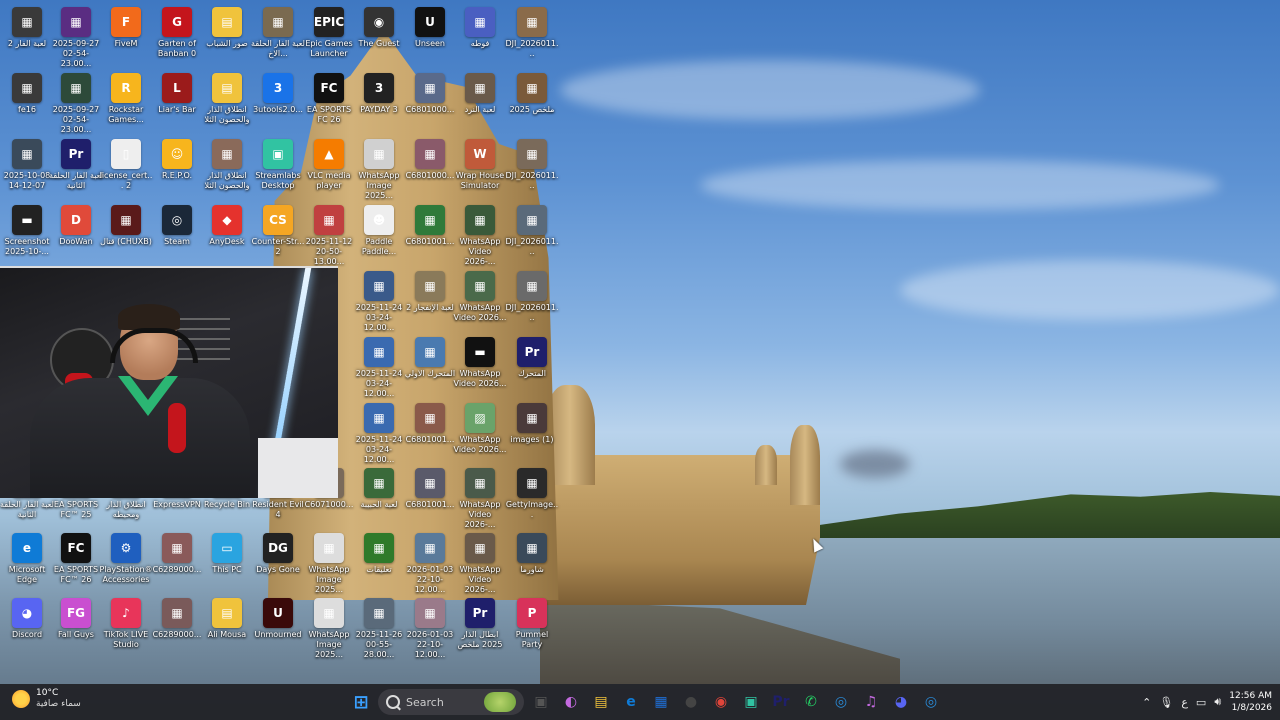  Describe the element at coordinates (329, 31) in the screenshot. I see `desktop-icon: EPIC Epic Games Launcher` at that location.